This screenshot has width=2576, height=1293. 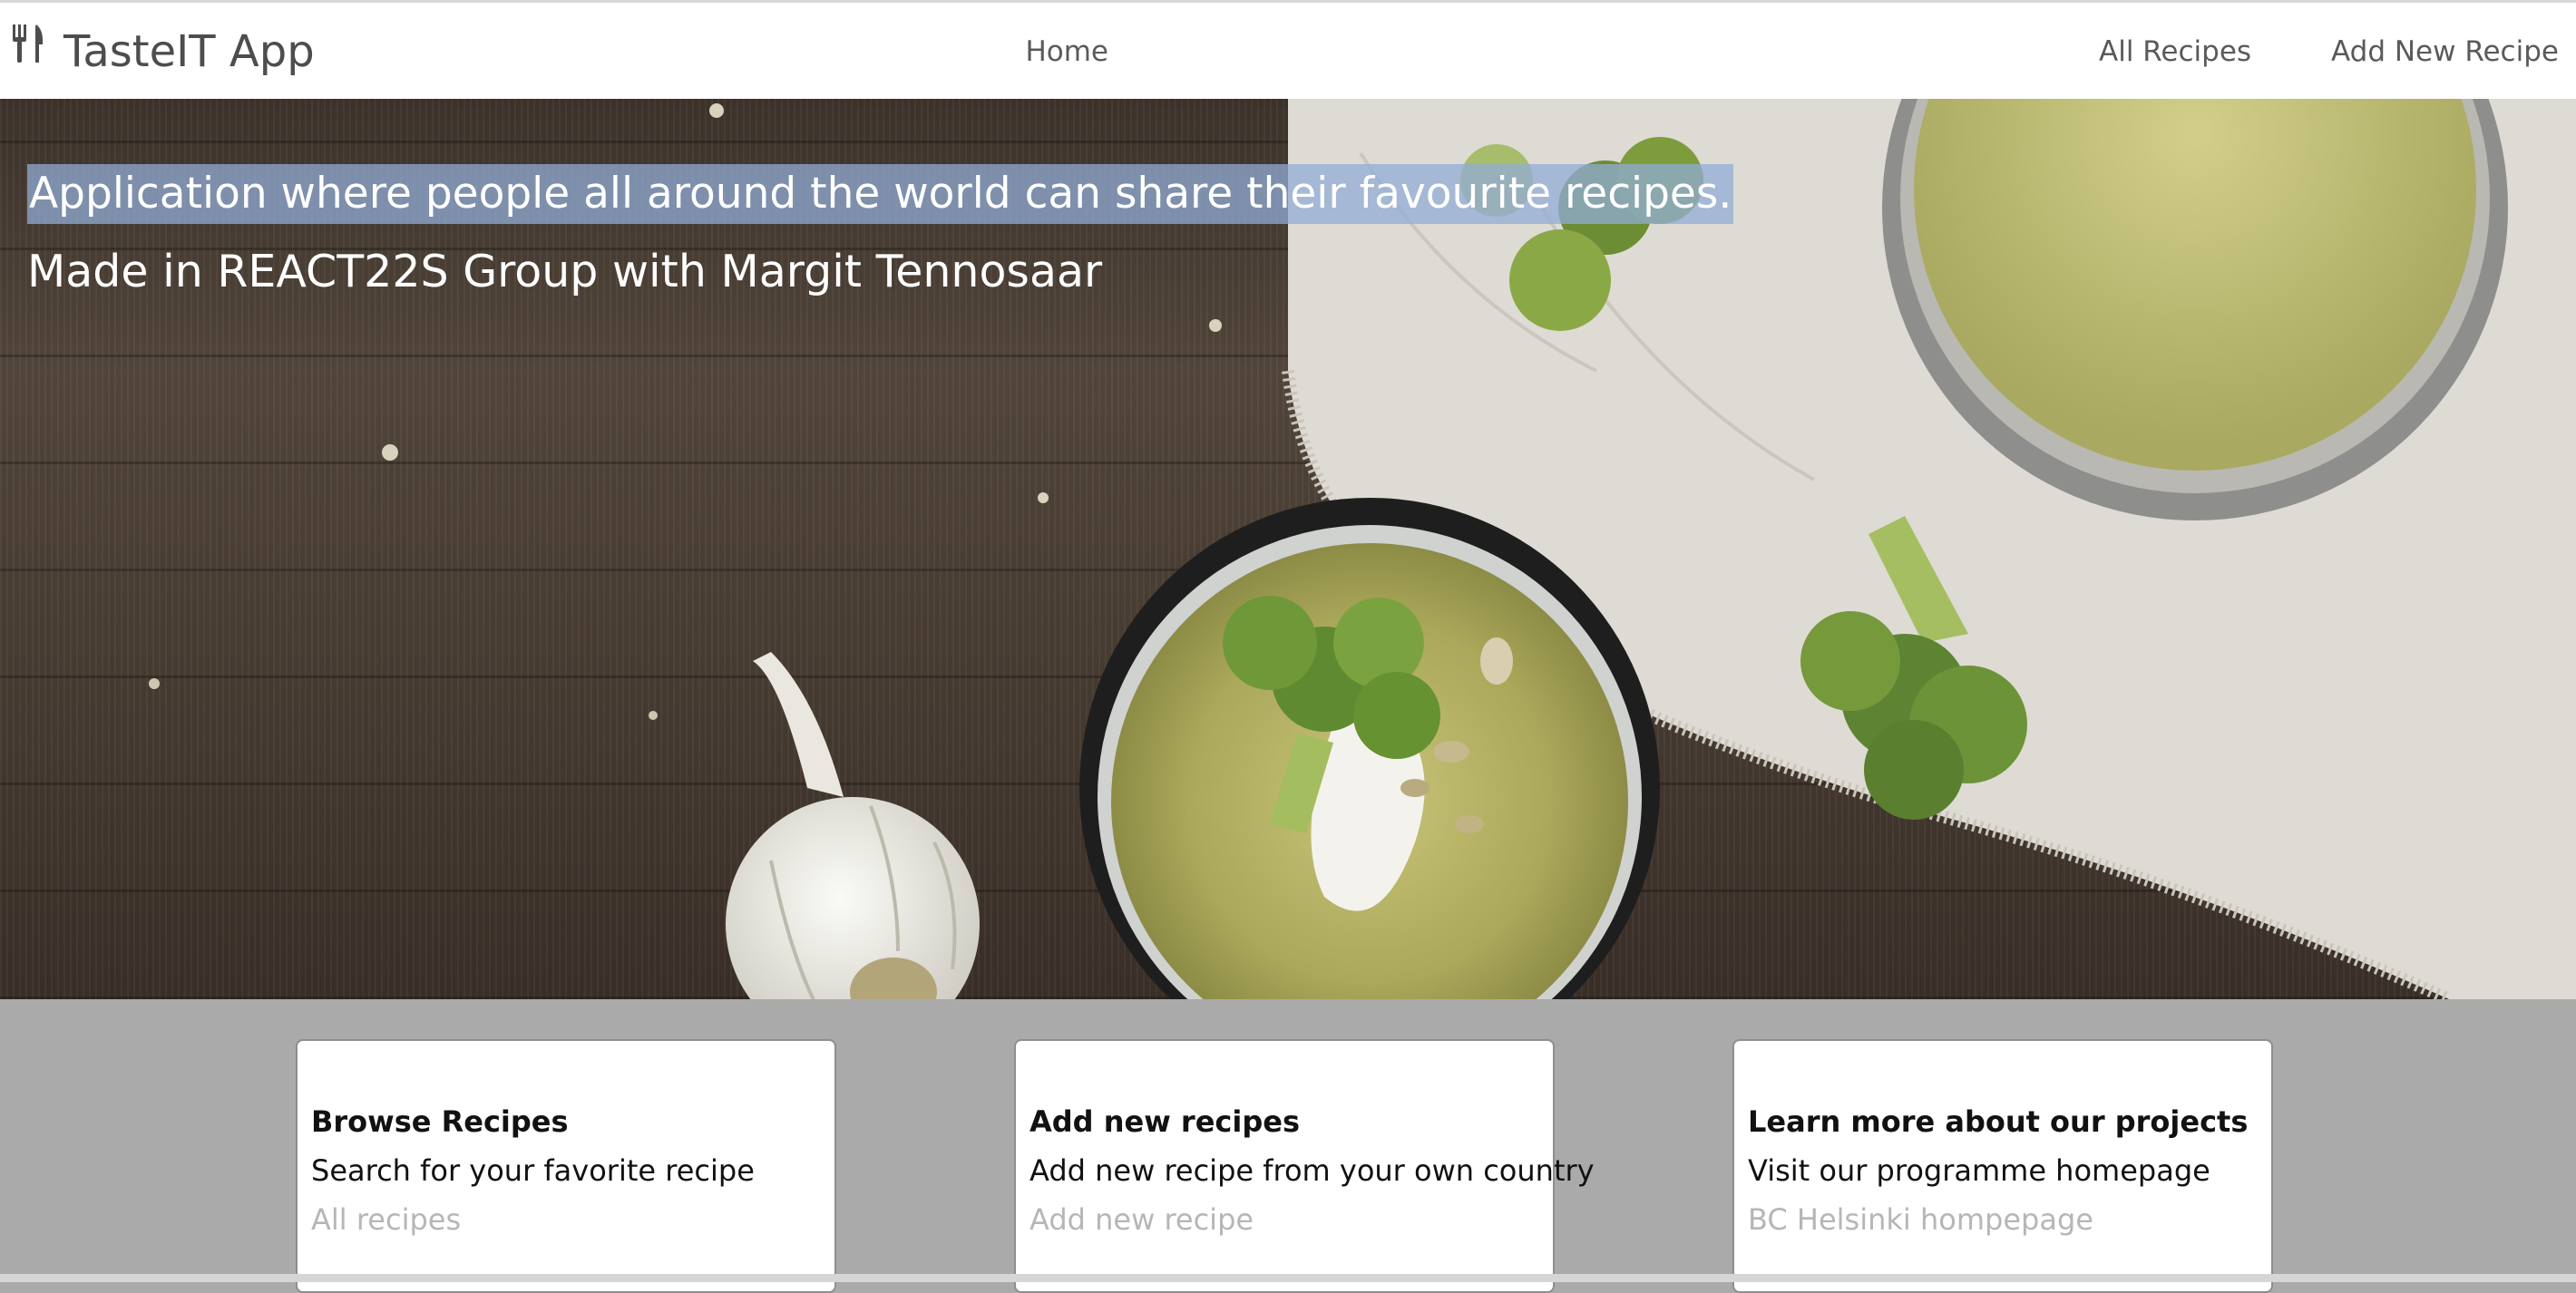 I want to click on nav-link-add-new-recipe: Add New Recipe, so click(x=2445, y=52).